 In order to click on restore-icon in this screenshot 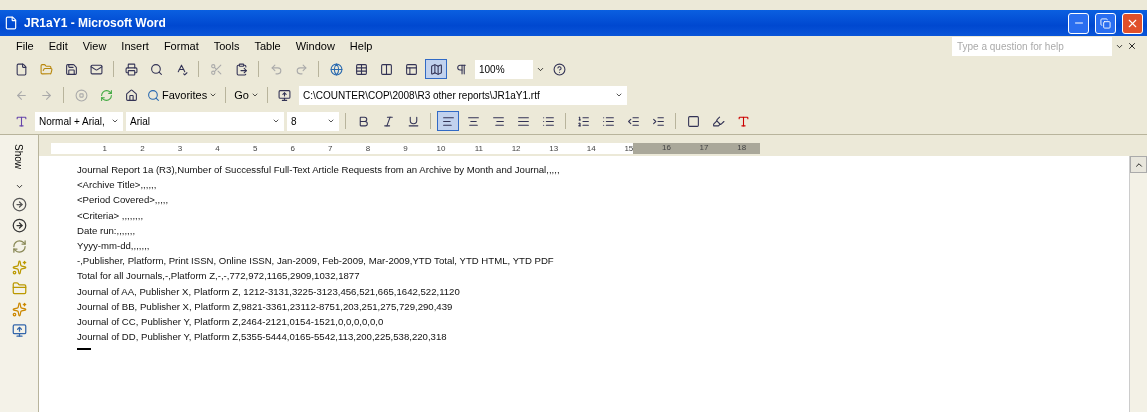, I will do `click(1105, 23)`.